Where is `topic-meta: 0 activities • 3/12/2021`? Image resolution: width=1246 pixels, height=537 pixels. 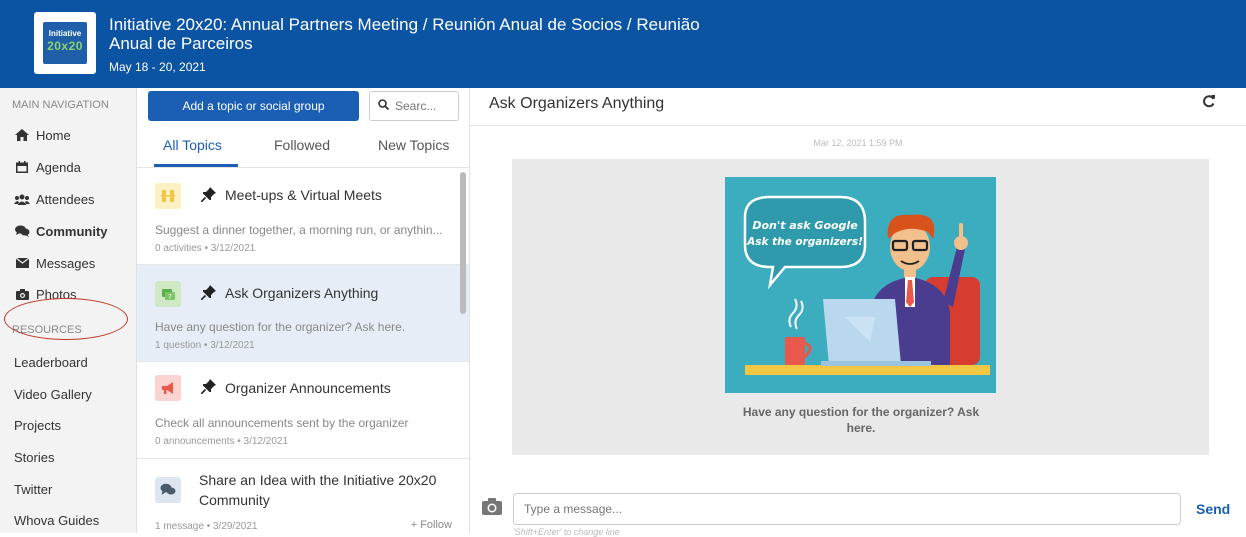 topic-meta: 0 activities • 3/12/2021 is located at coordinates (205, 248).